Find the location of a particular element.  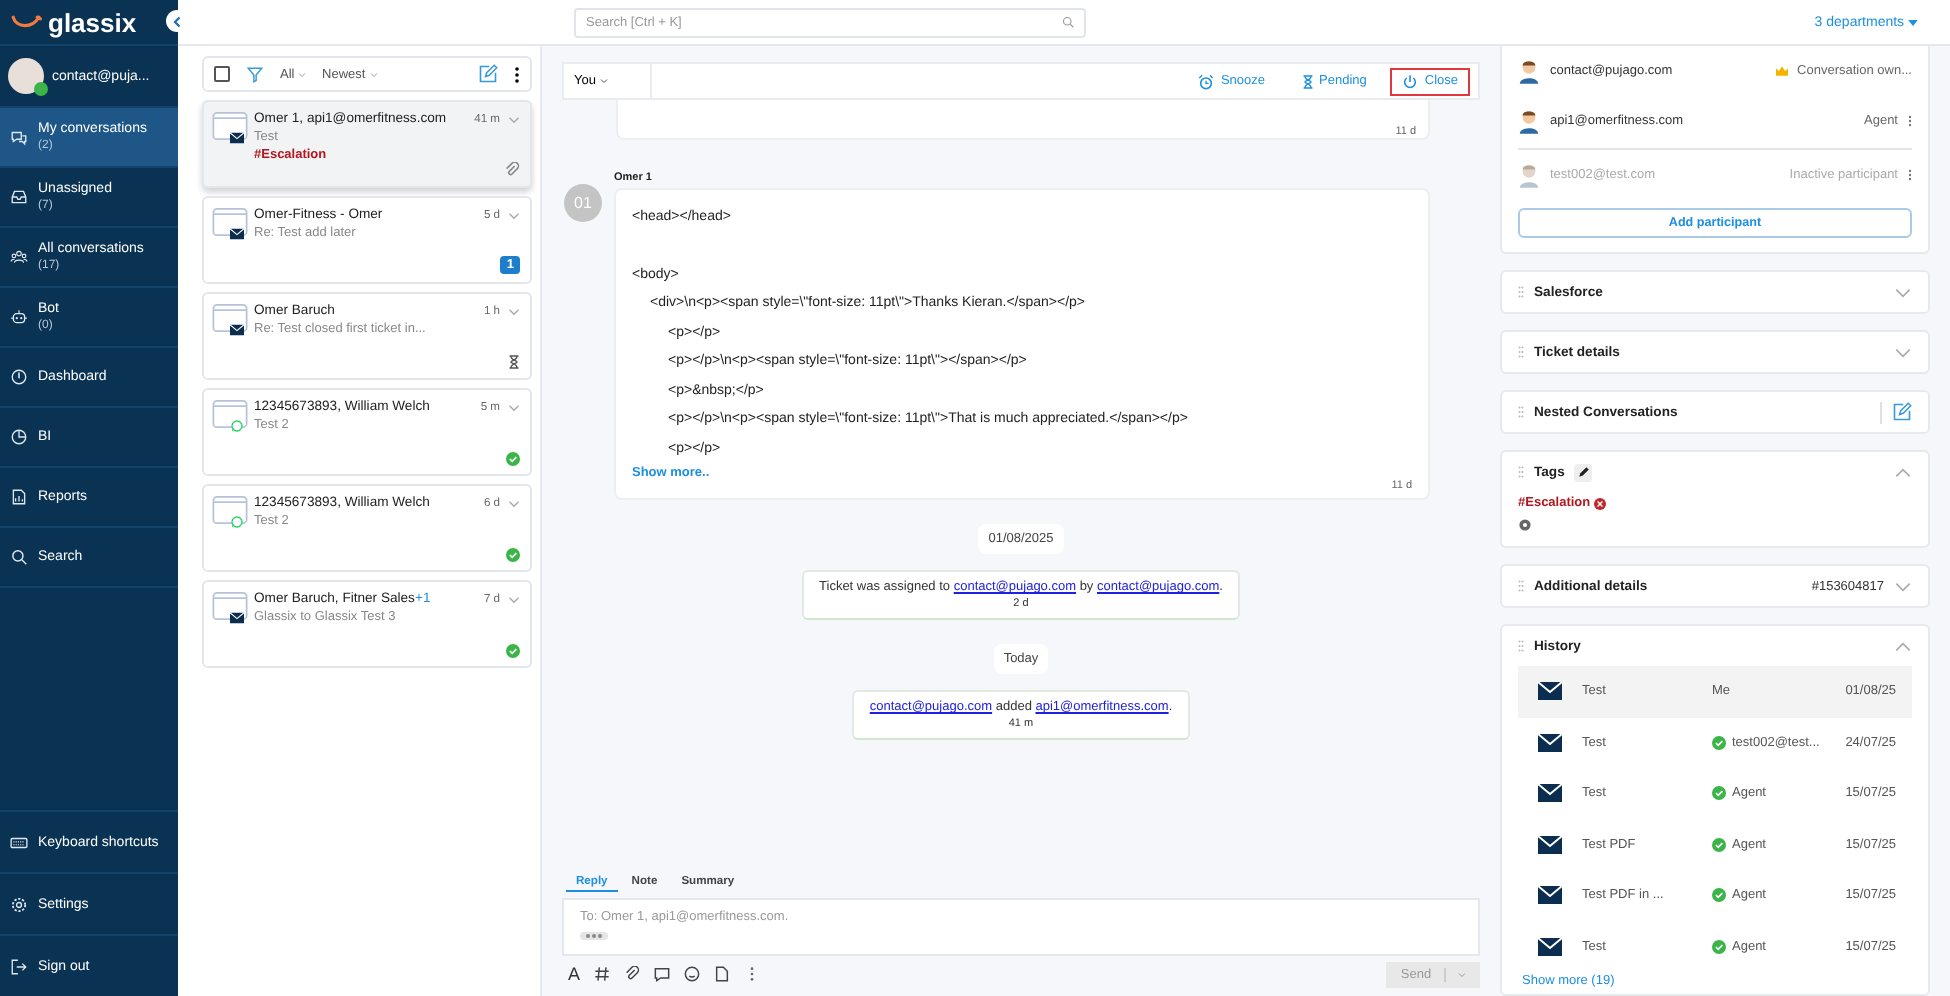

chat-bubbles-icon is located at coordinates (19, 137).